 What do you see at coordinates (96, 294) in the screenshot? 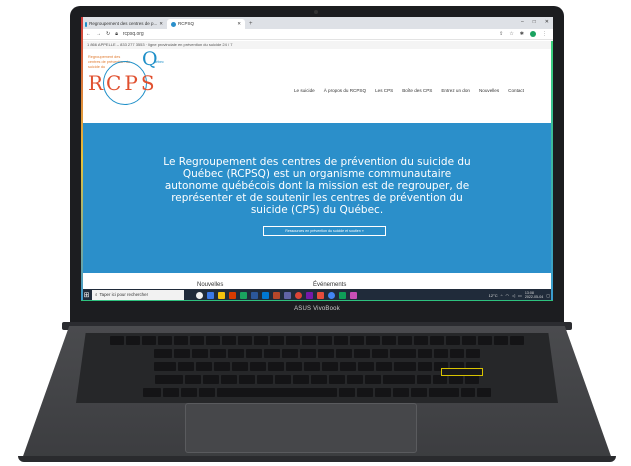
I see `search-icon: ⌕` at bounding box center [96, 294].